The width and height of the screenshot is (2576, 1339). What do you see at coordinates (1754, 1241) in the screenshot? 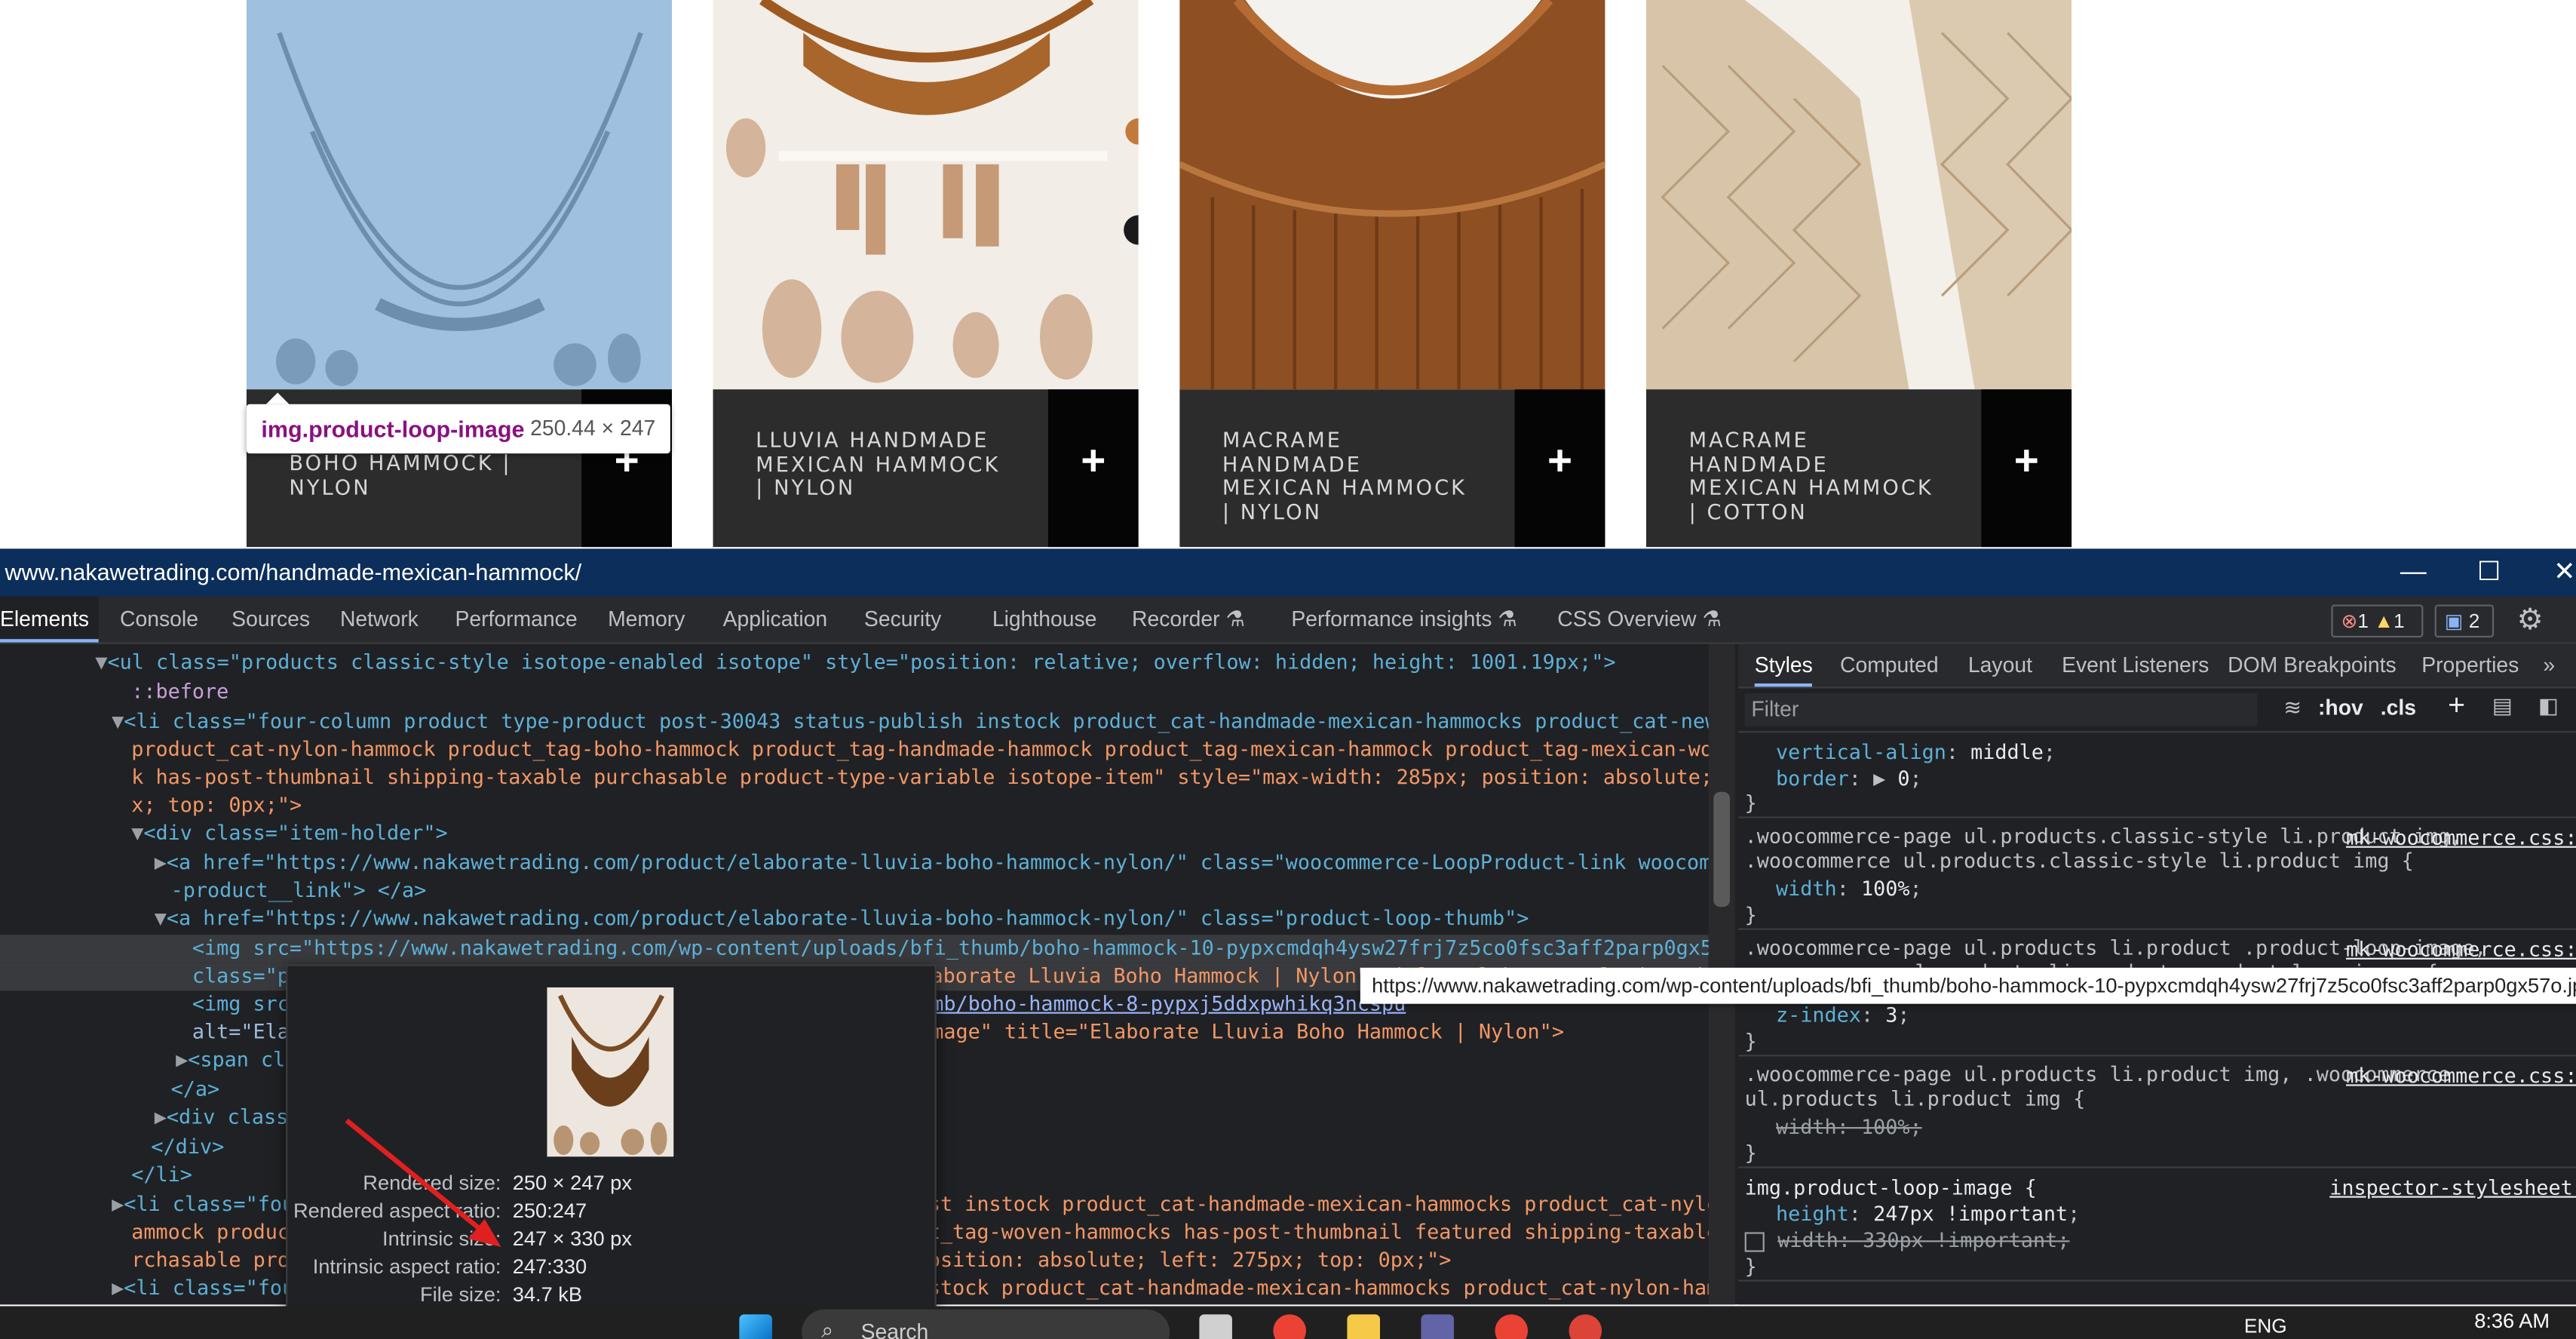
I see `declaration-checkbox` at bounding box center [1754, 1241].